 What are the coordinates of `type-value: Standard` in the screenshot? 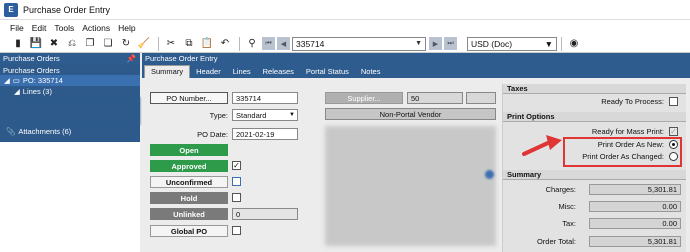 It's located at (251, 115).